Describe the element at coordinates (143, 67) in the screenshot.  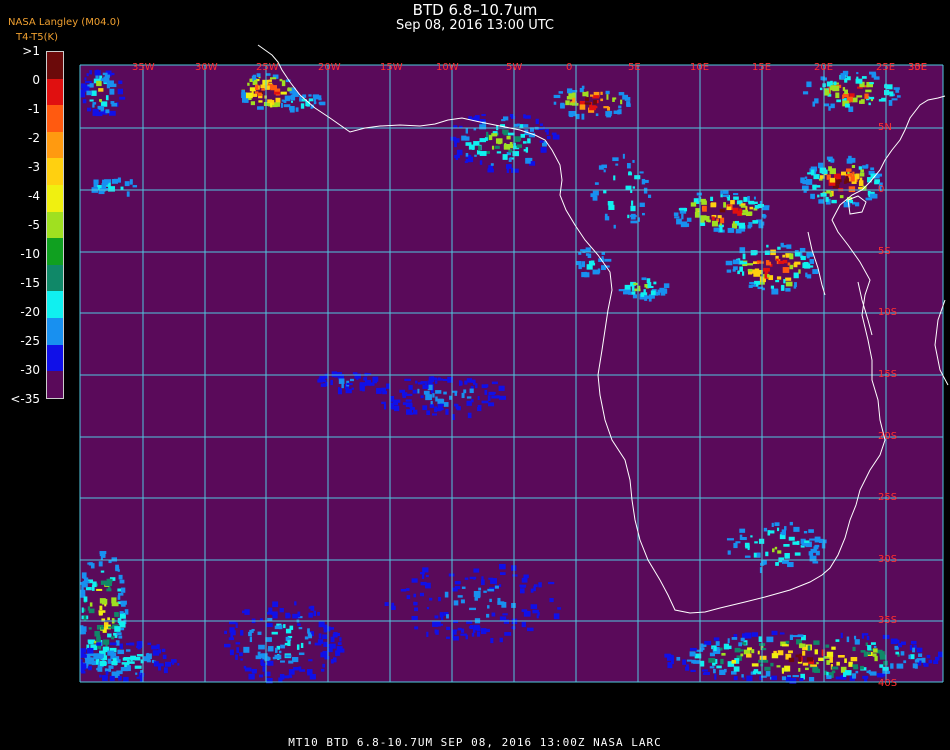
I see `lon-tick-label: 35W` at that location.